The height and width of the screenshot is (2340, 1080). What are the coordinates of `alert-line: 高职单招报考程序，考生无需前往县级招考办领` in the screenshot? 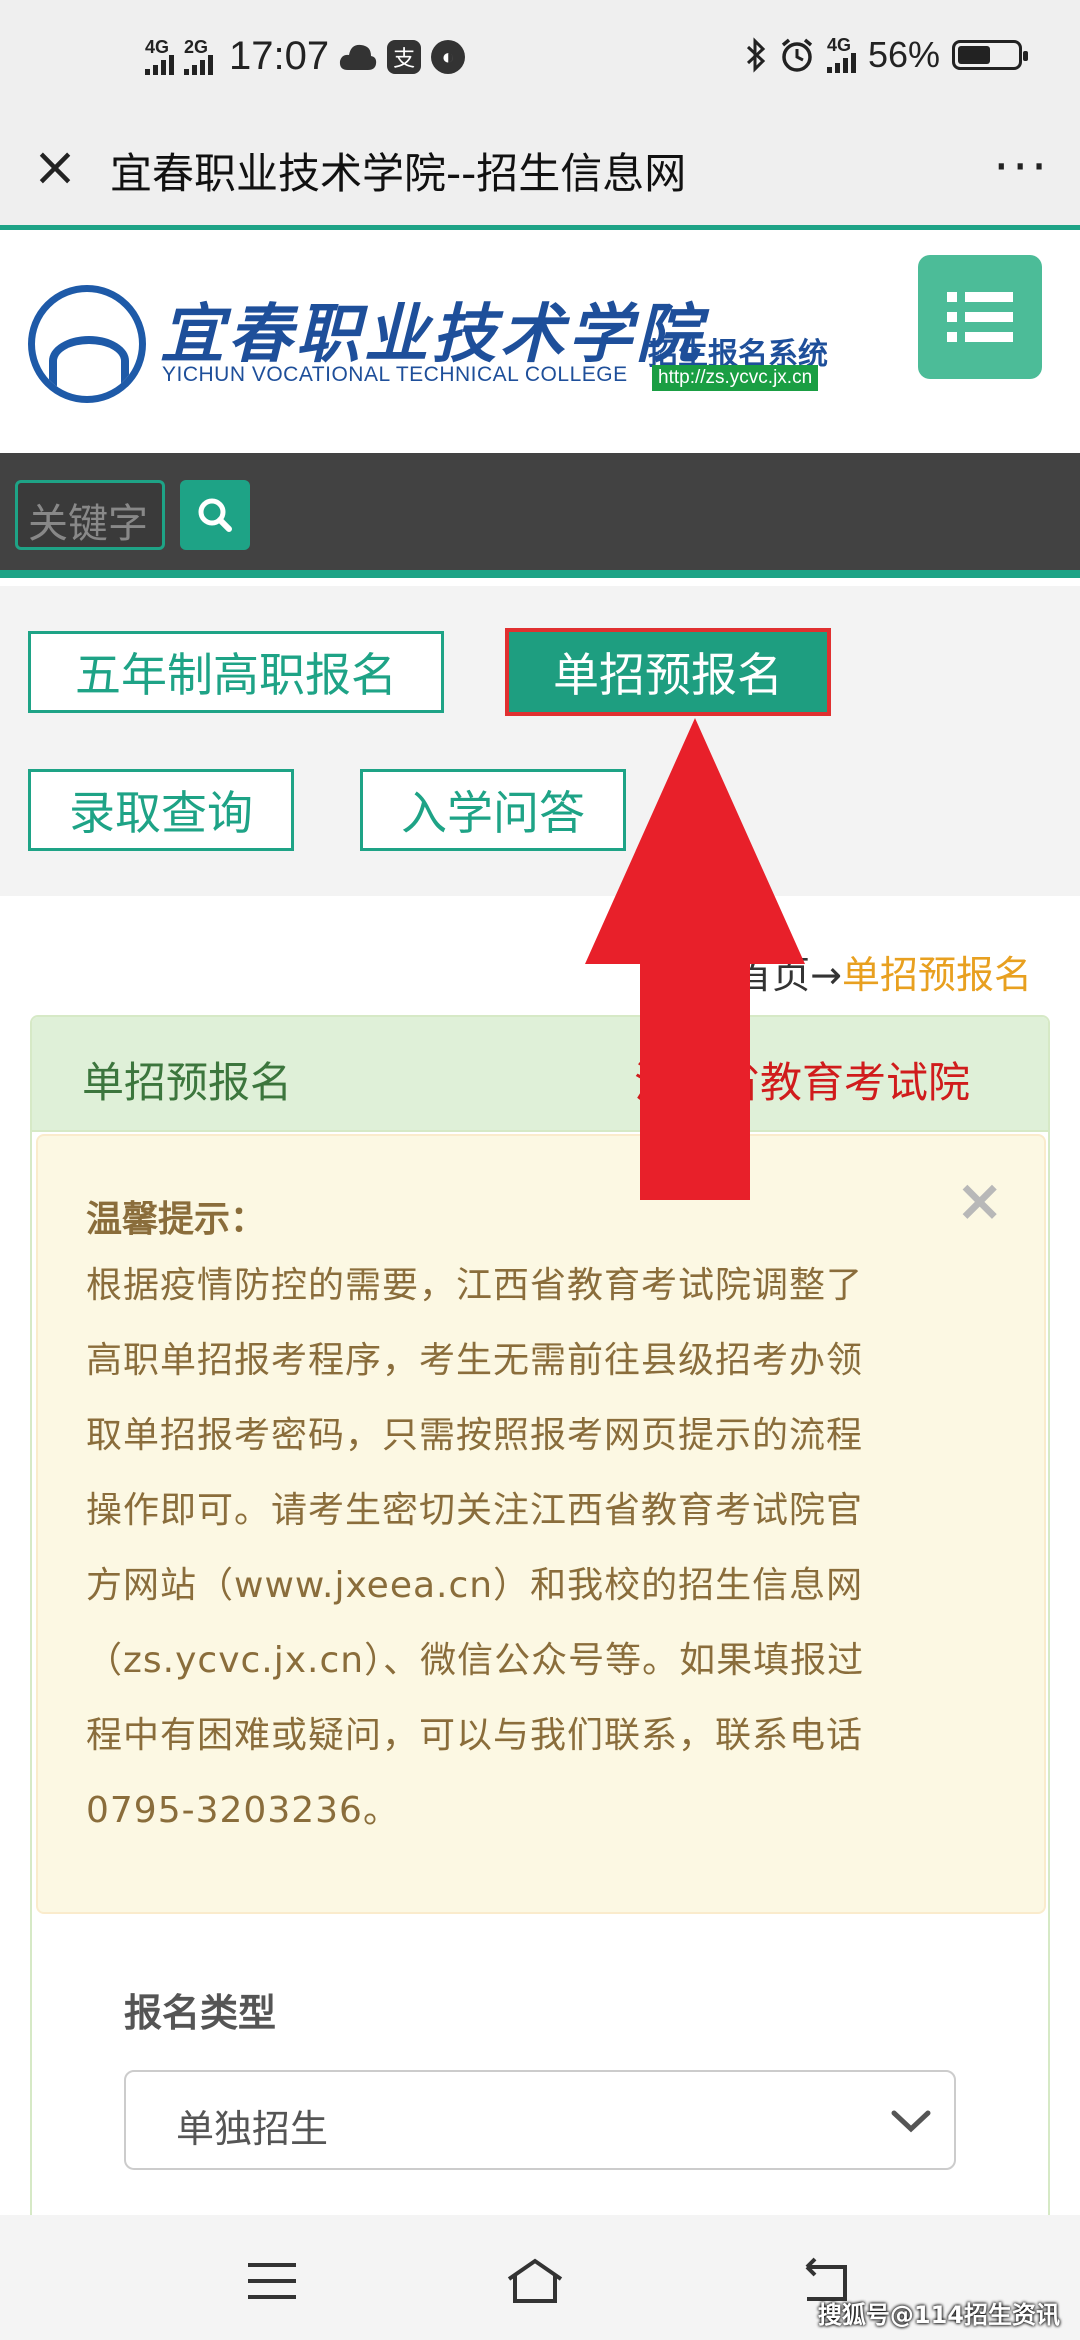 It's located at (475, 1360).